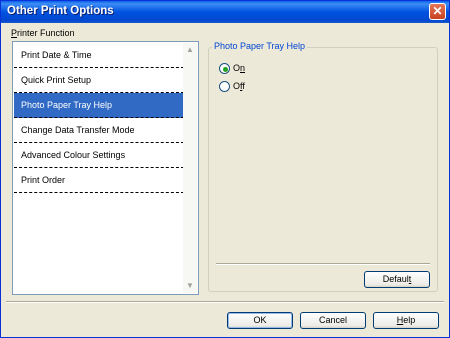 This screenshot has height=338, width=450. I want to click on list-item-print-order: Print Order, so click(99, 180).